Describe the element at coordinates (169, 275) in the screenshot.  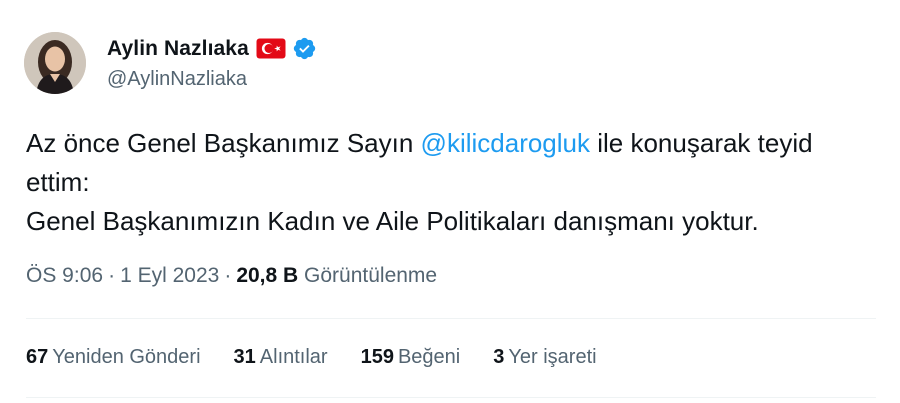
I see `tweet-date: 1 Eyl 2023` at that location.